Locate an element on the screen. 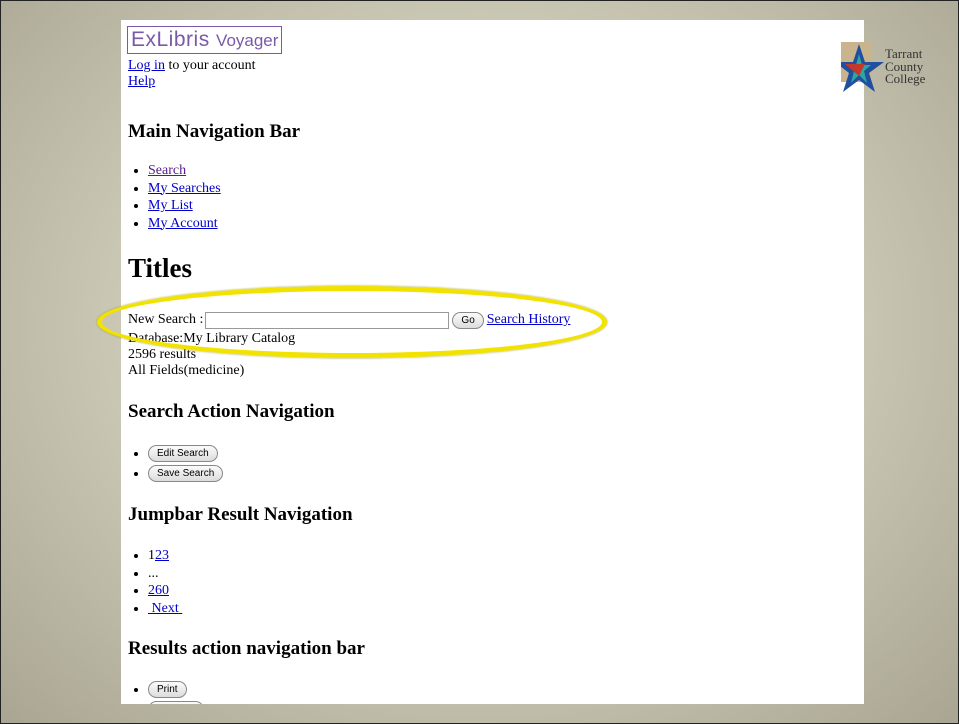 The image size is (959, 724). jumpbar-list: 123 ... 260 Next is located at coordinates (155, 582).